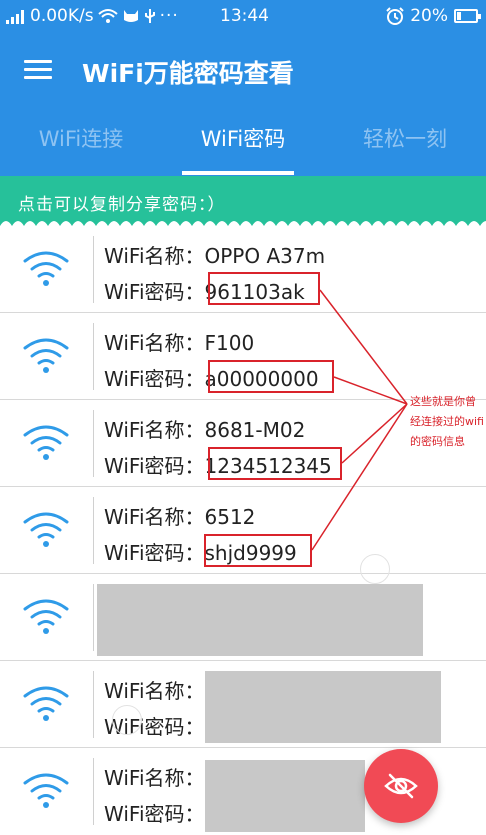 This screenshot has width=486, height=835. I want to click on annotation-text: 这些就是你曾经连接过的wifi的密码信息, so click(447, 421).